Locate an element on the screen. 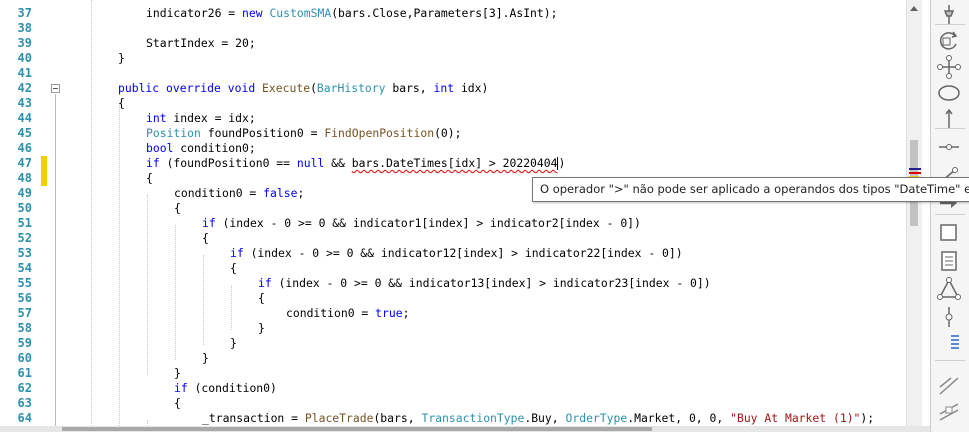 The image size is (969, 432). rotate-icon is located at coordinates (949, 41).